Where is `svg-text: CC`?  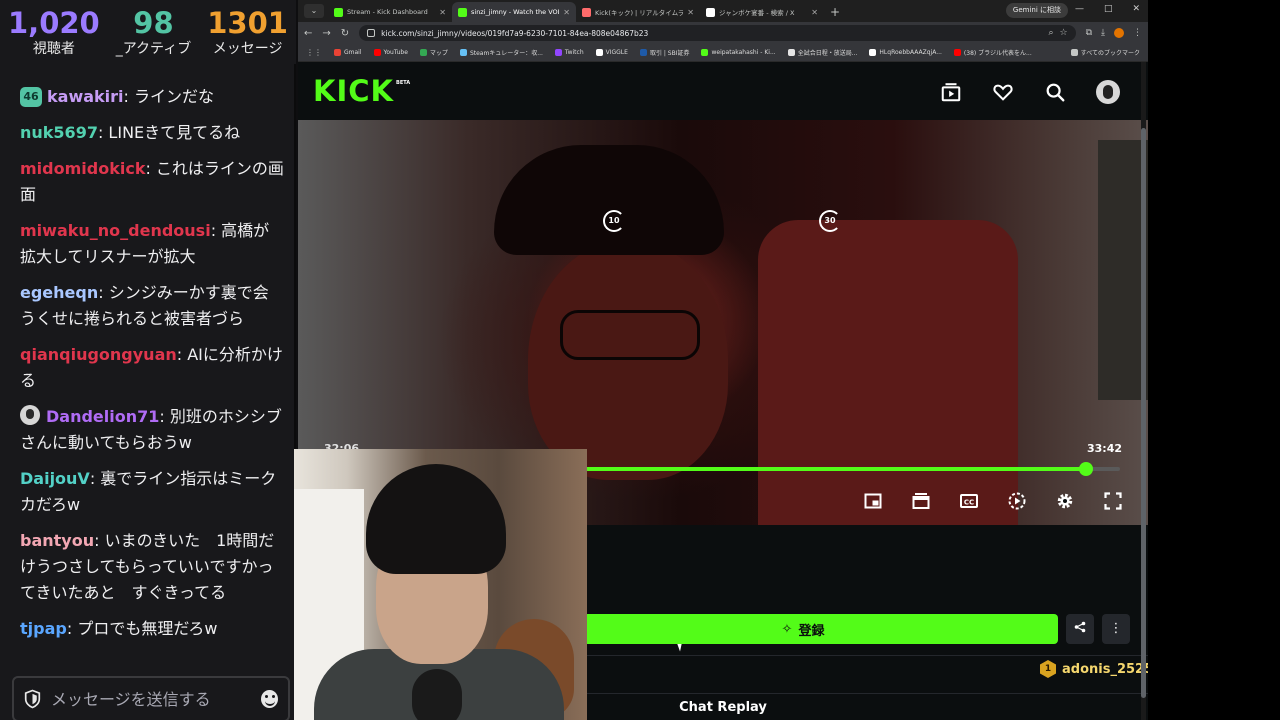 svg-text: CC is located at coordinates (969, 503).